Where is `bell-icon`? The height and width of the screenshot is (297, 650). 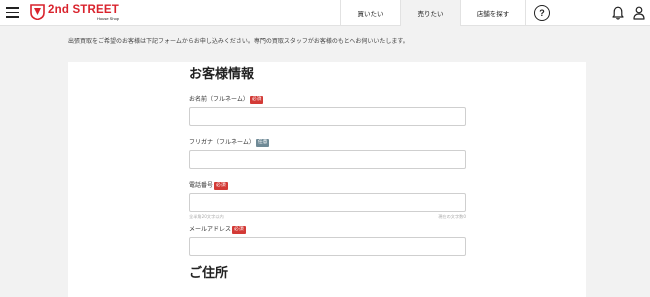 bell-icon is located at coordinates (618, 13).